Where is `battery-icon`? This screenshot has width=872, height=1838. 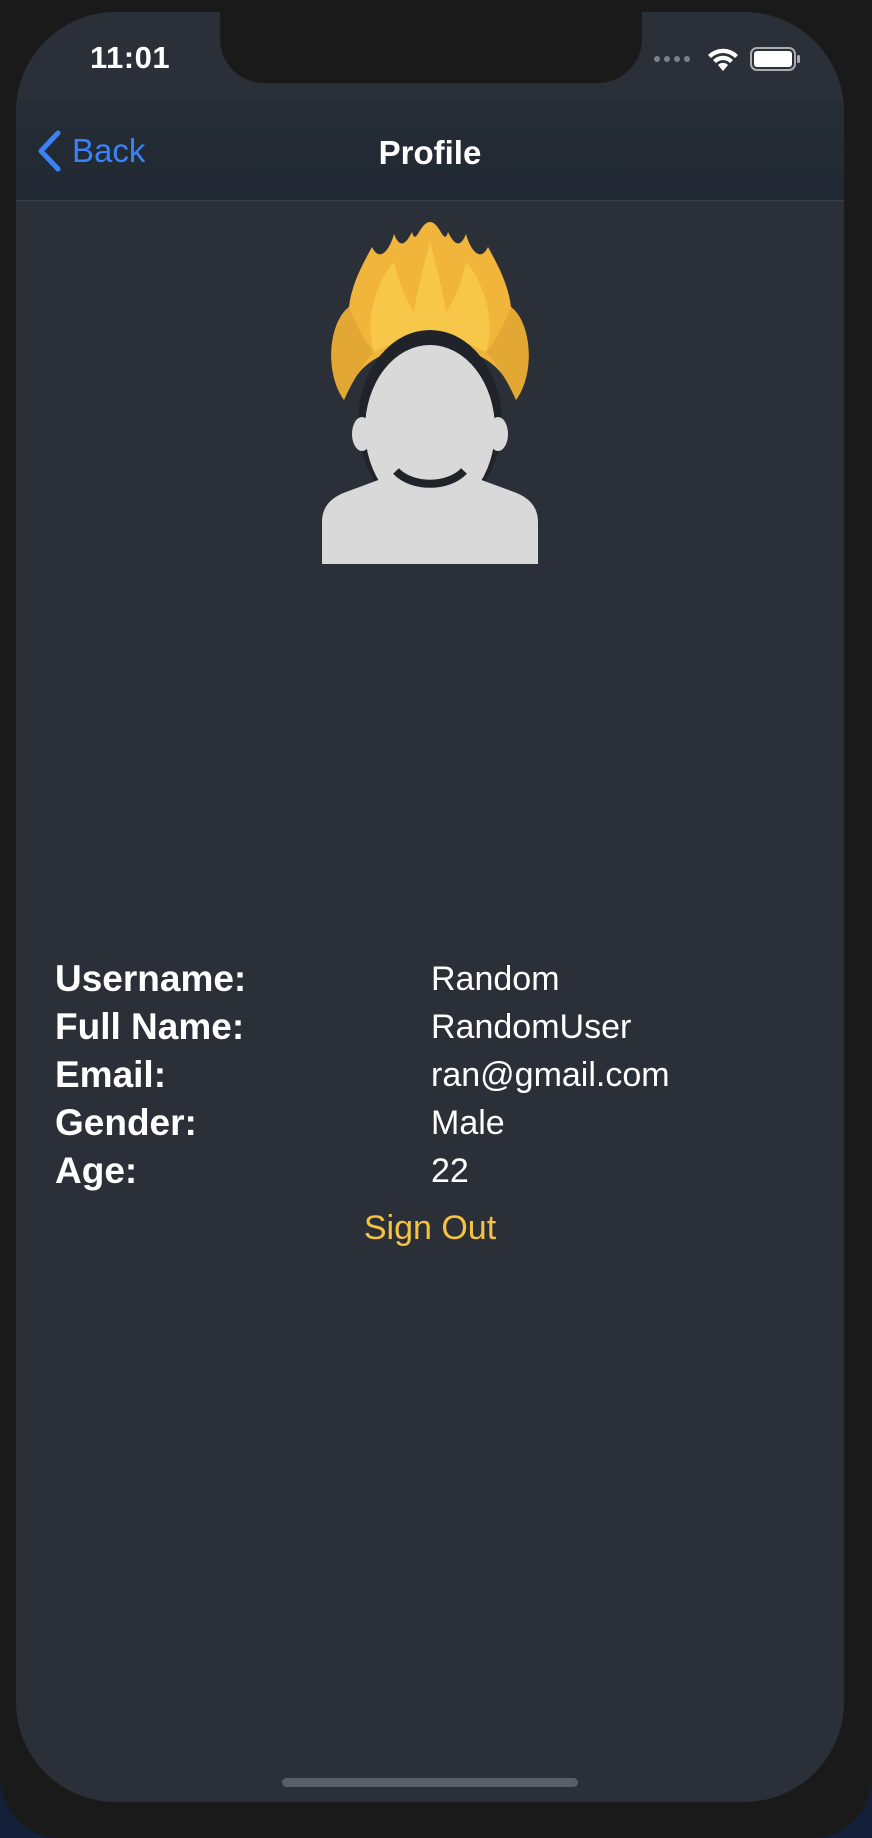 battery-icon is located at coordinates (775, 59).